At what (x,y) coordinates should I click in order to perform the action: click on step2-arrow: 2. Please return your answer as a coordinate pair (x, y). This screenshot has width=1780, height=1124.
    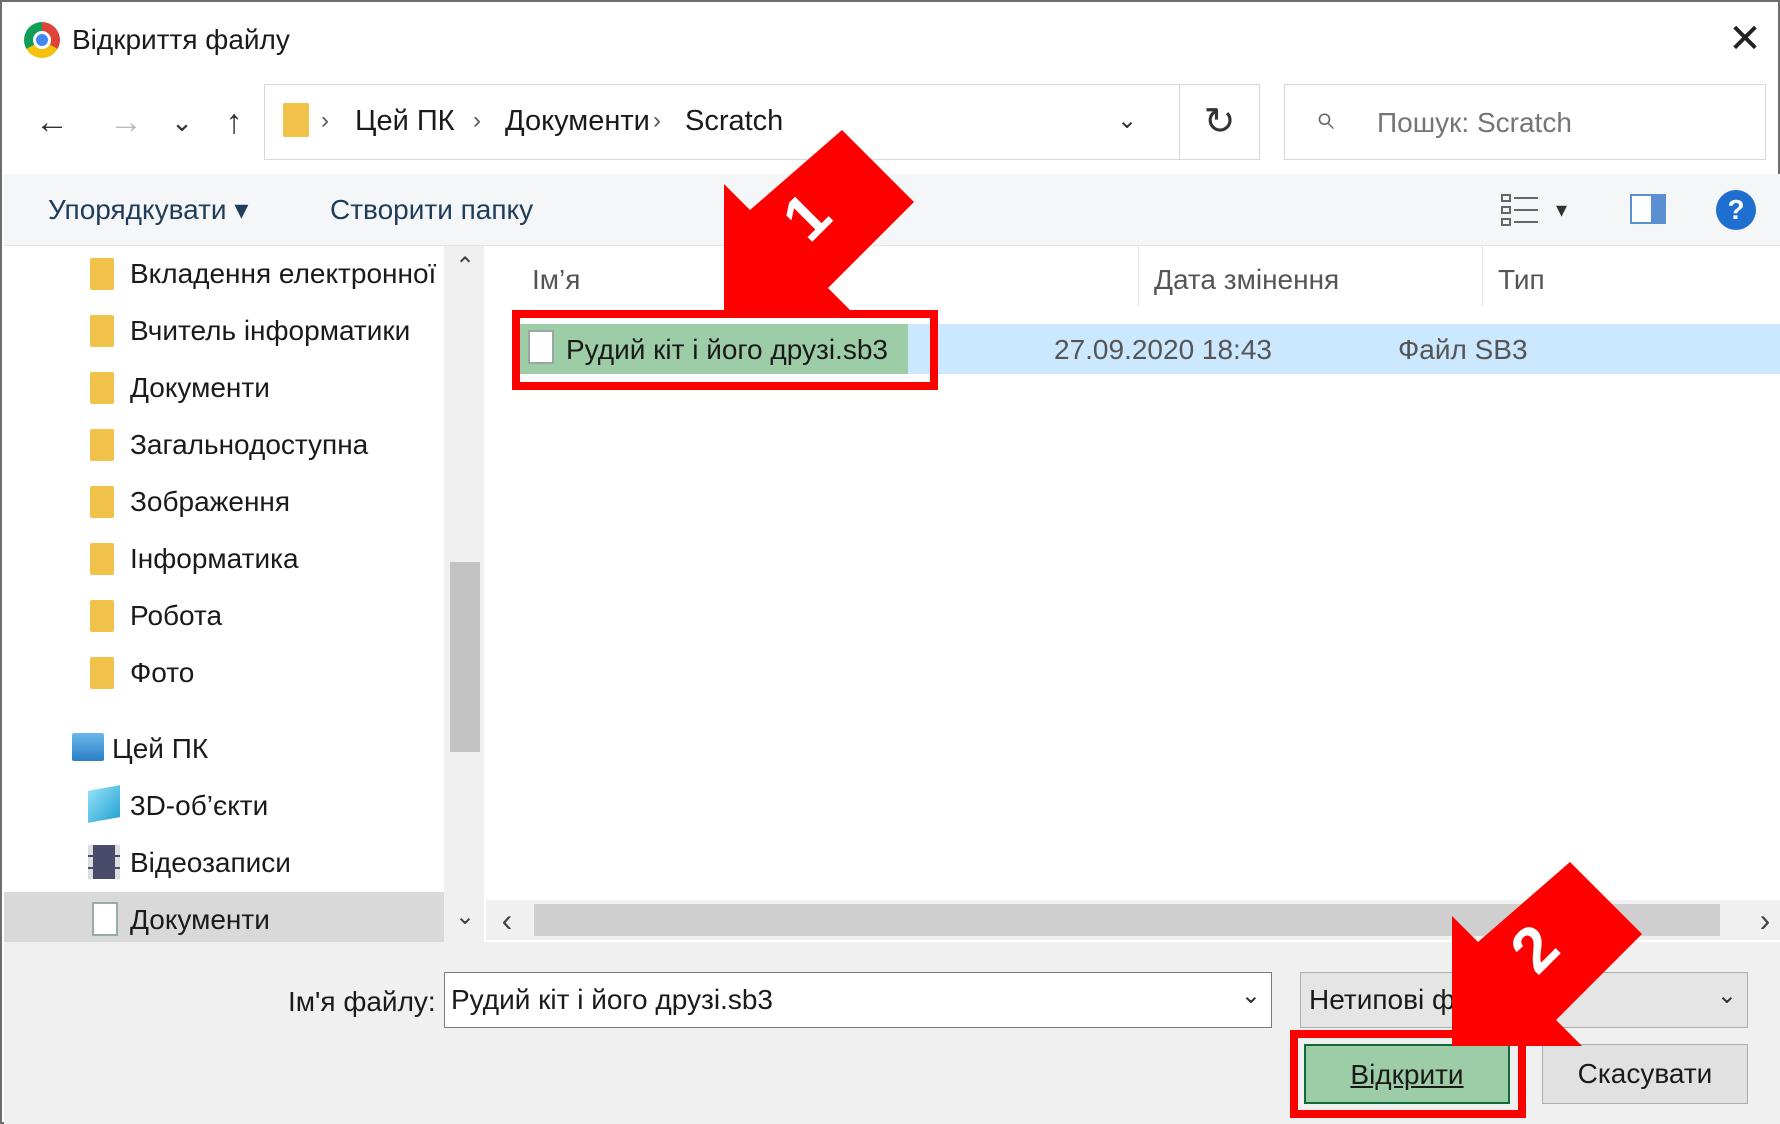
    Looking at the image, I should click on (1547, 954).